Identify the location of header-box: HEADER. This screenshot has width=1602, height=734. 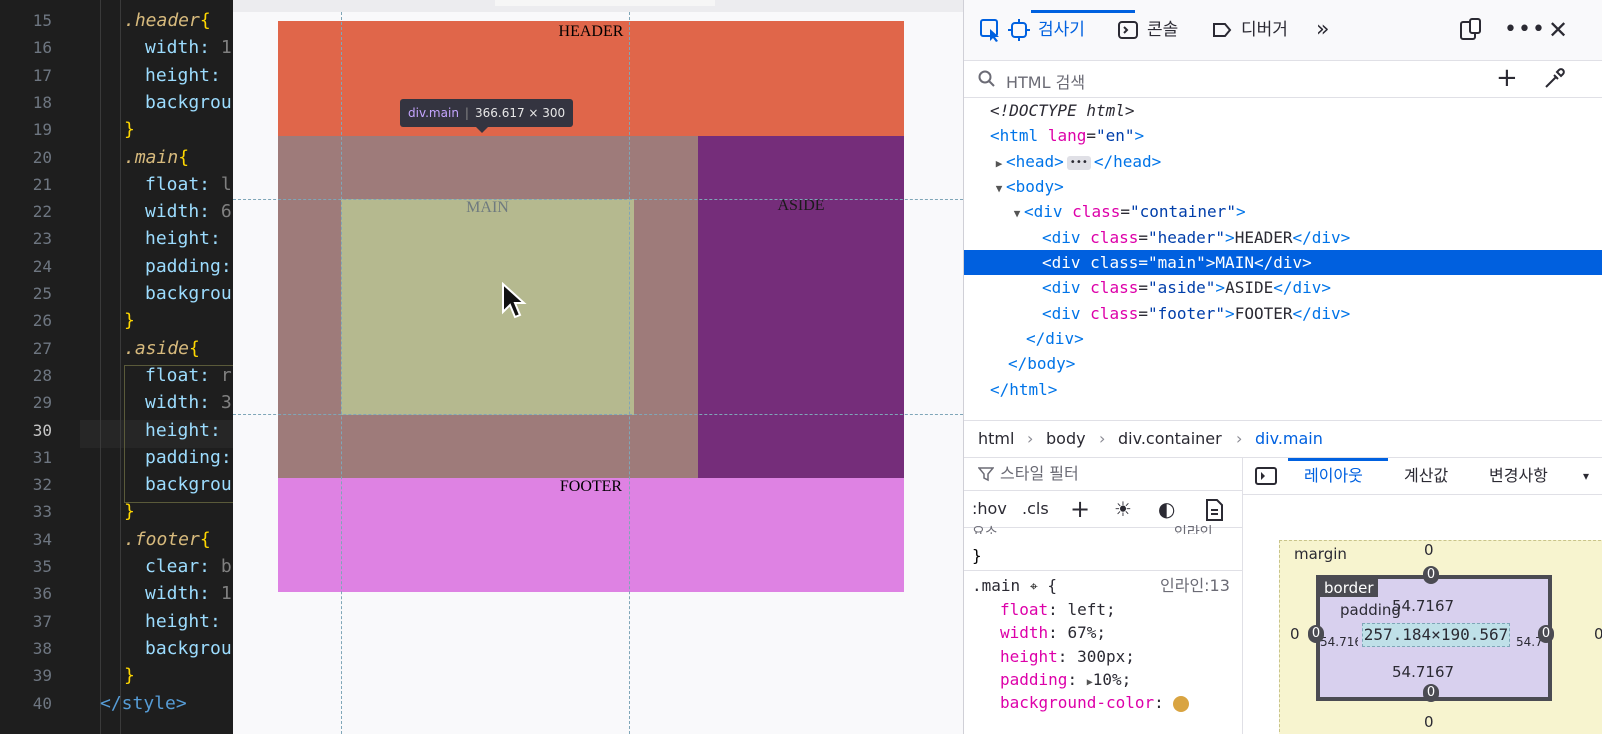
(591, 78).